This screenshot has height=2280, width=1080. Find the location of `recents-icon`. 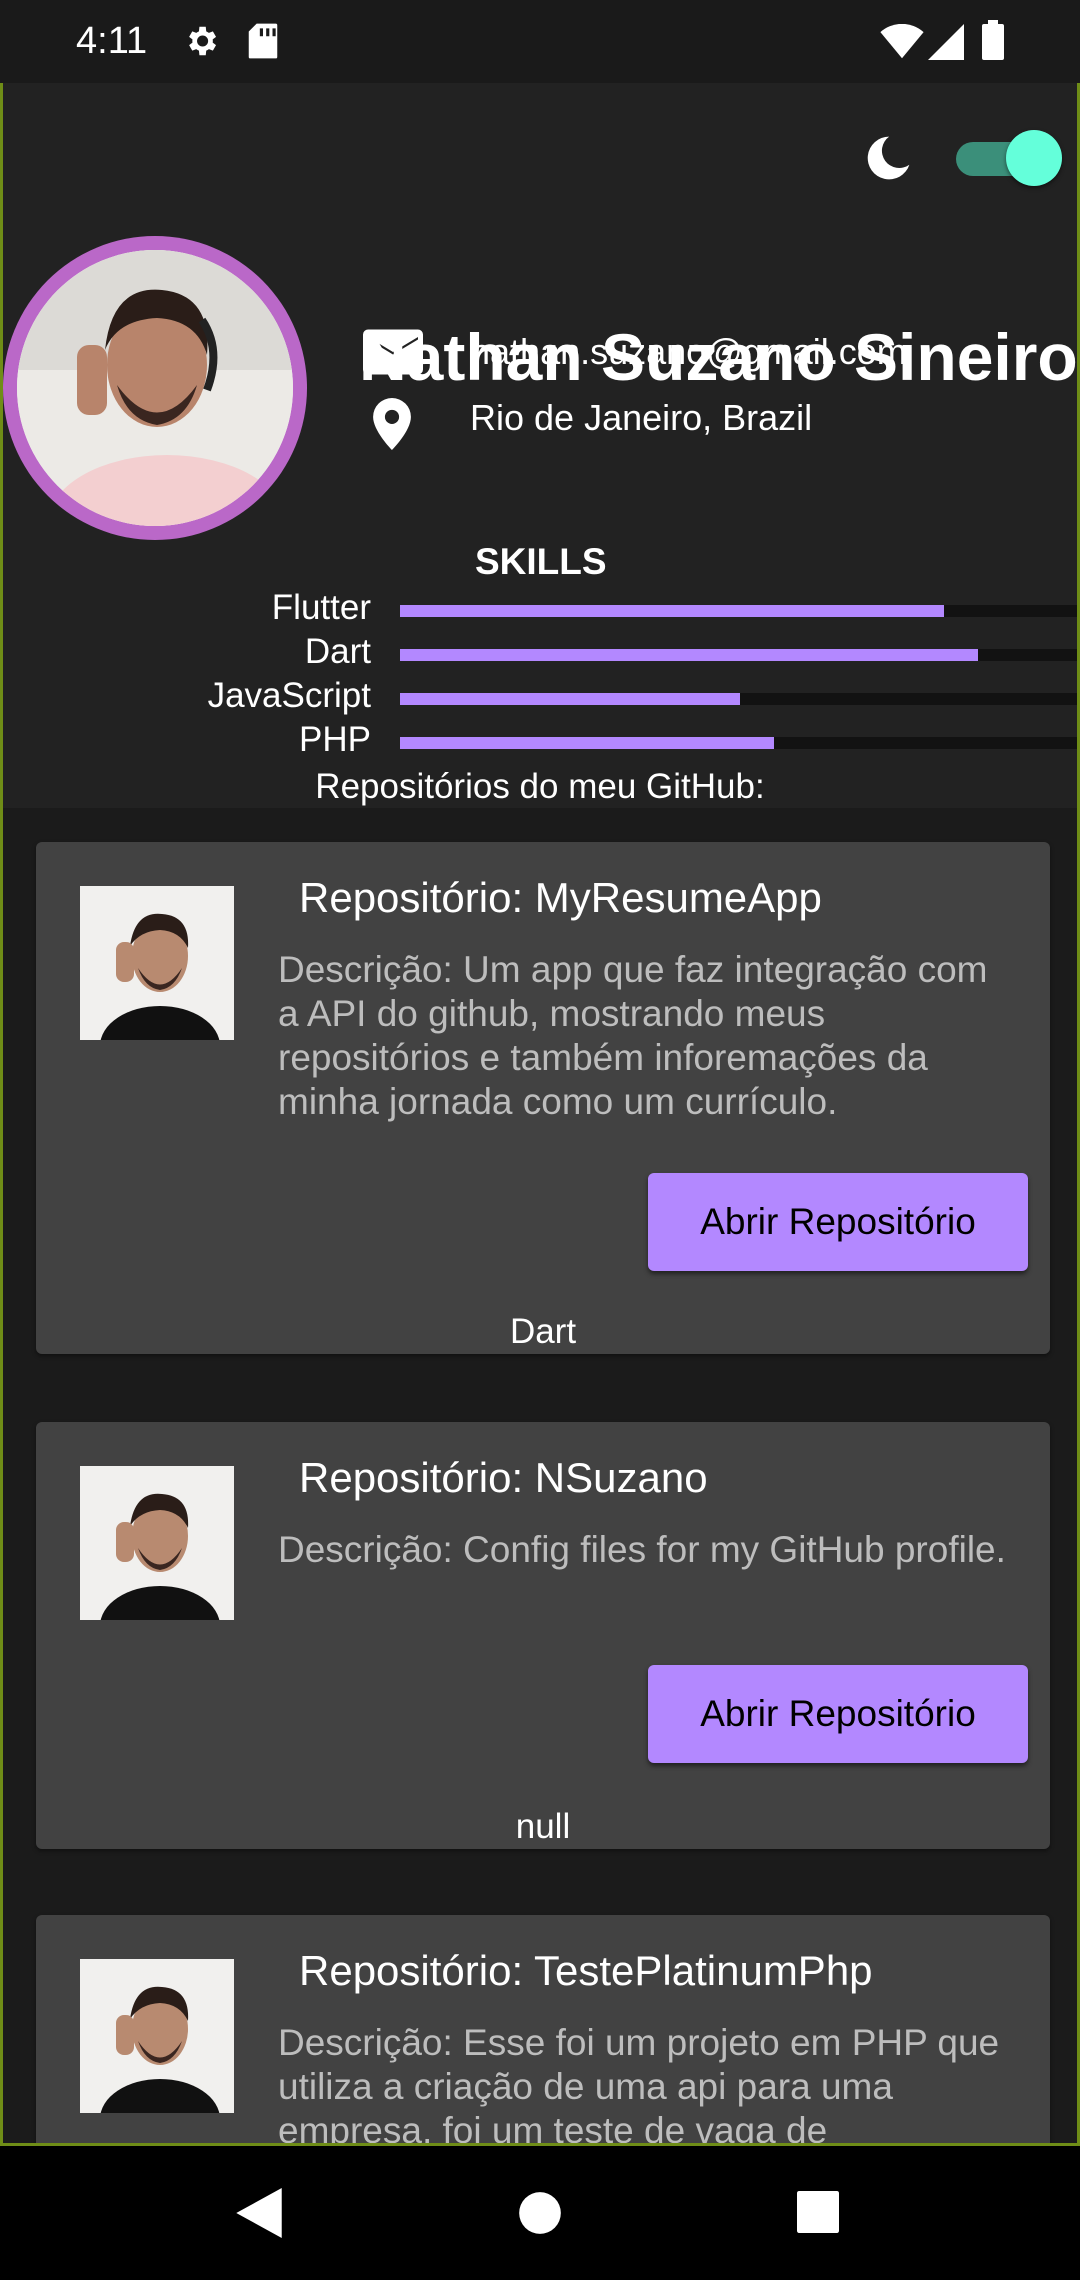

recents-icon is located at coordinates (818, 2214).